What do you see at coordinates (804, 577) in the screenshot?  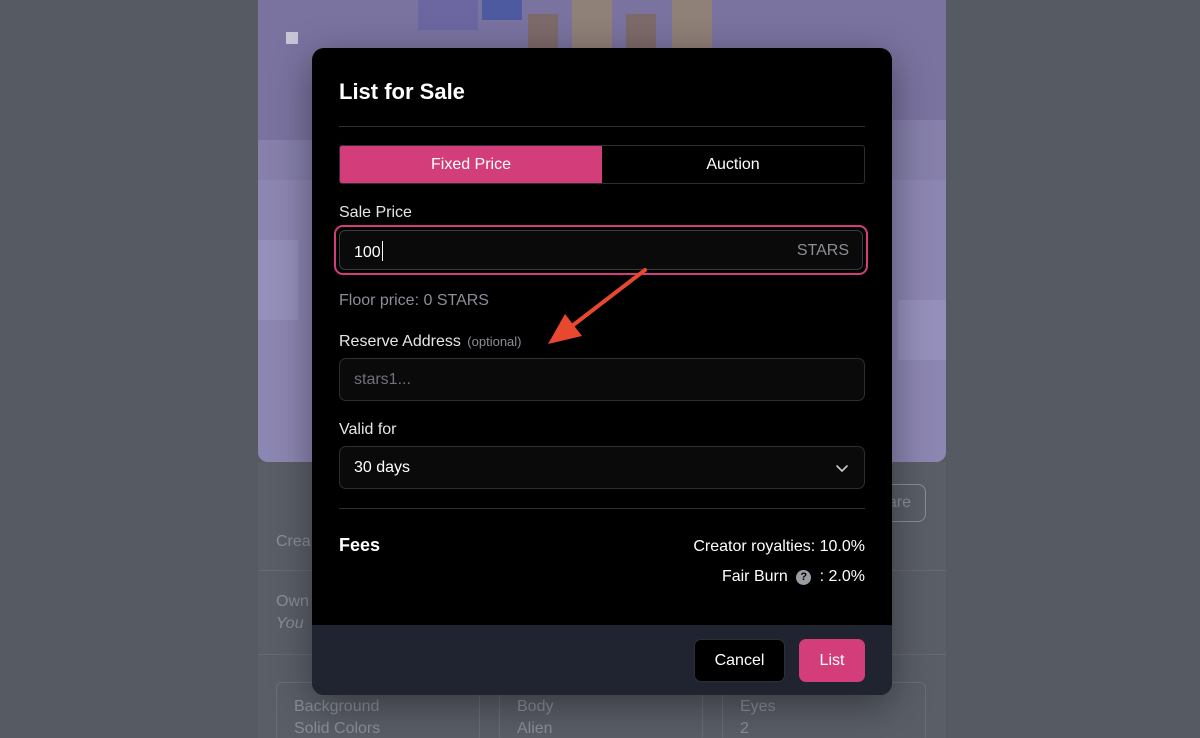 I see `help-icon: ?` at bounding box center [804, 577].